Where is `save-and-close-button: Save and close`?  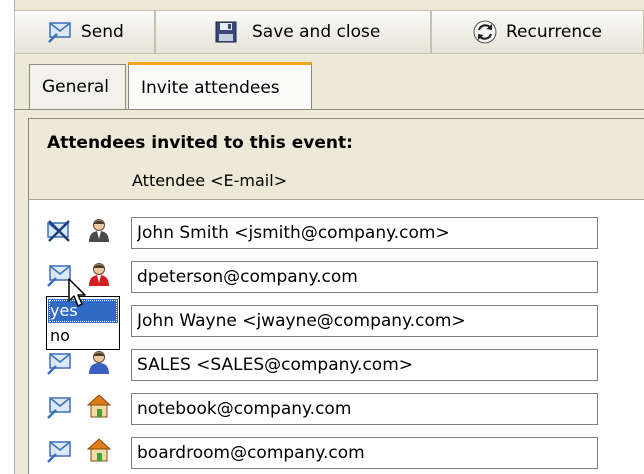
save-and-close-button: Save and close is located at coordinates (293, 32).